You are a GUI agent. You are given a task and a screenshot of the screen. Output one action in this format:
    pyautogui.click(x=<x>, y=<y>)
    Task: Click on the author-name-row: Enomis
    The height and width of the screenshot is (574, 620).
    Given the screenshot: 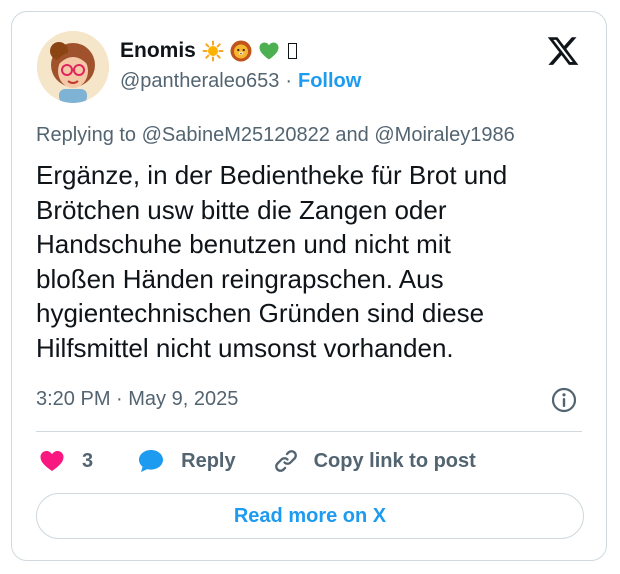 What is the action you would take?
    pyautogui.click(x=208, y=51)
    